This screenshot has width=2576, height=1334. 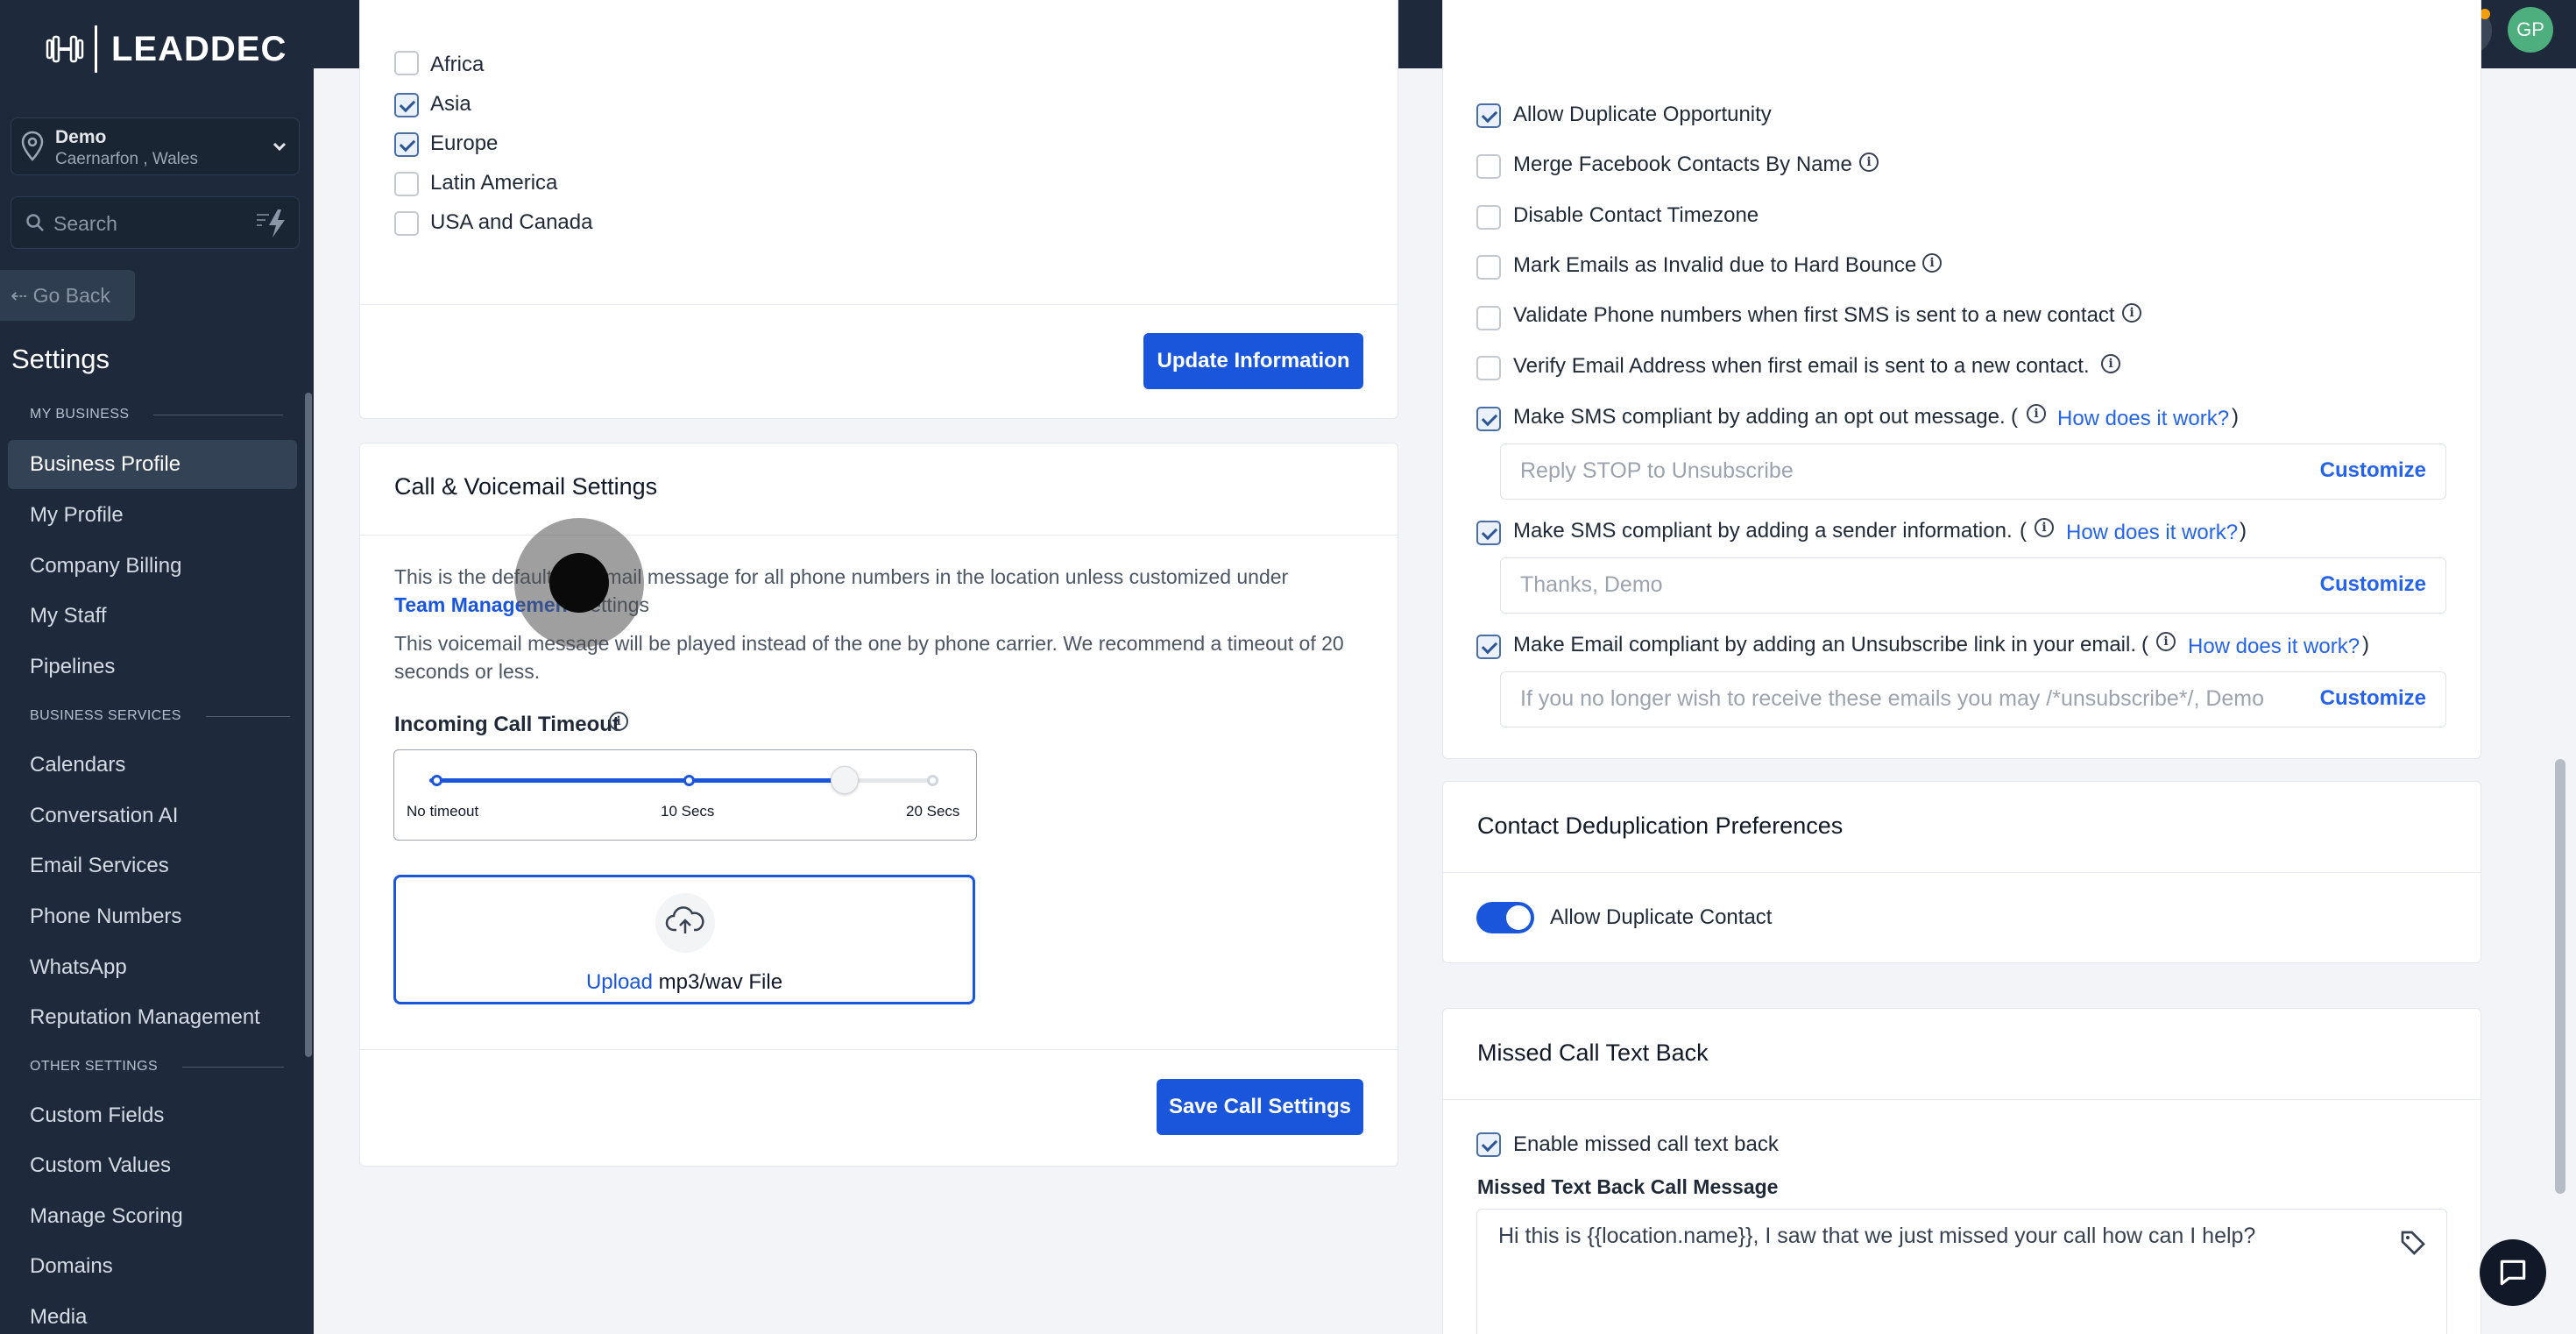 What do you see at coordinates (718, 982) in the screenshot?
I see `upload-file-type: mp3/wav File` at bounding box center [718, 982].